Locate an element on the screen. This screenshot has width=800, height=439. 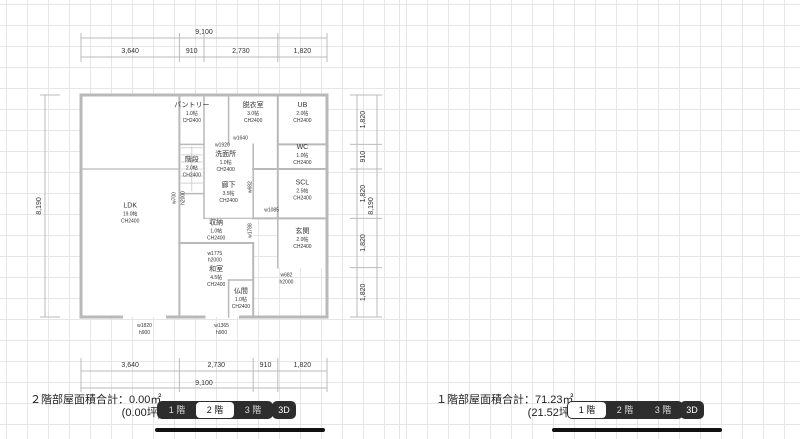
dimension-right-total: 8,190 is located at coordinates (371, 206).